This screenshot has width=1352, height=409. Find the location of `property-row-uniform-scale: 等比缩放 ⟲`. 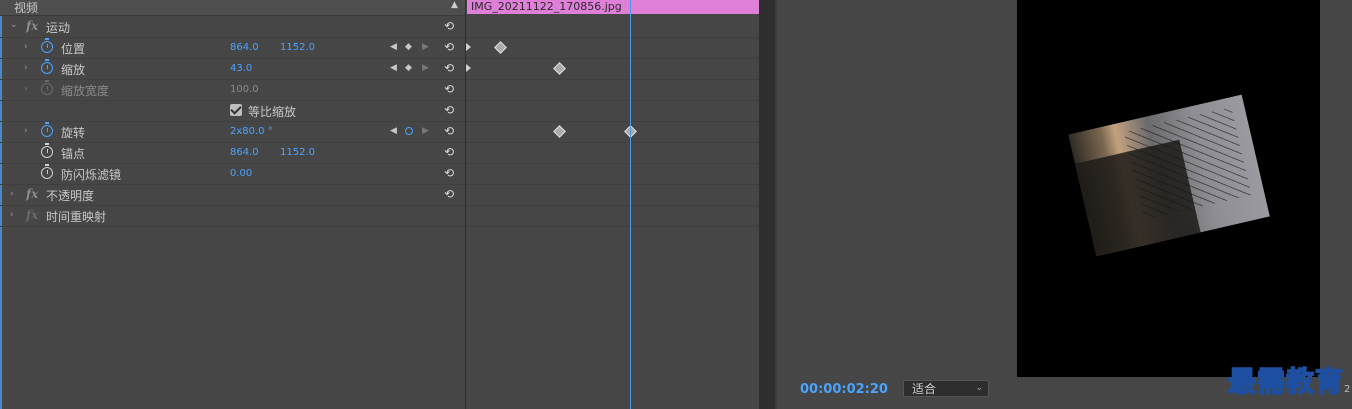

property-row-uniform-scale: 等比缩放 ⟲ is located at coordinates (232, 111).